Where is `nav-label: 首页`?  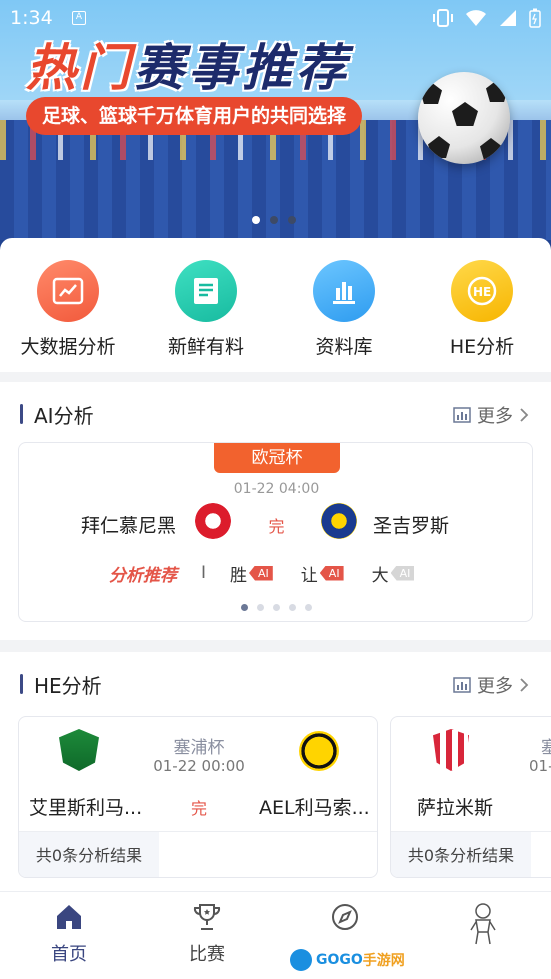
nav-label: 首页 is located at coordinates (69, 954).